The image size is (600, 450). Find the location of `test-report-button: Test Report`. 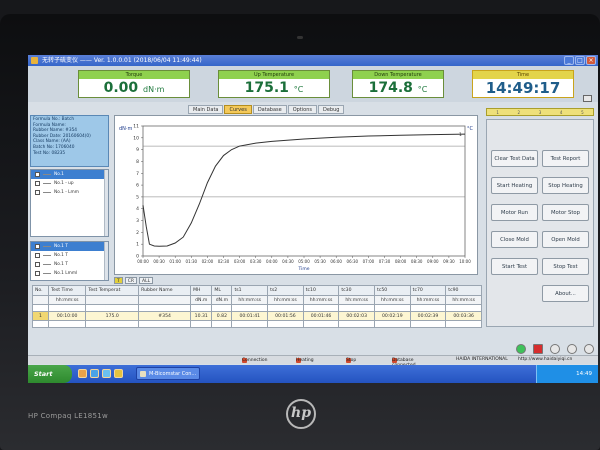

test-report-button: Test Report is located at coordinates (565, 158).